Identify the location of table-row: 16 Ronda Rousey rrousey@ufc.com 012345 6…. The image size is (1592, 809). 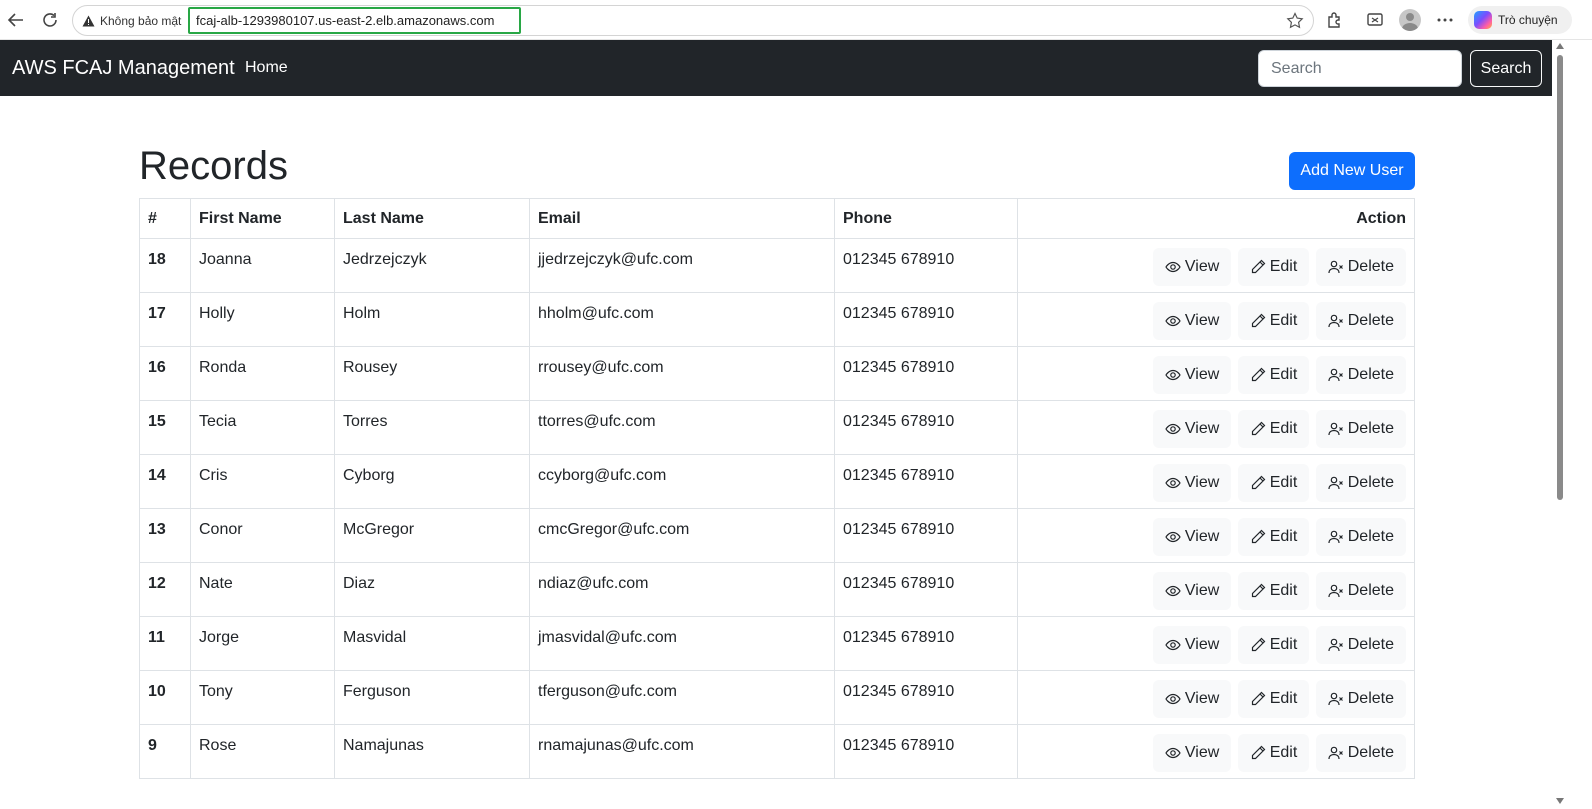
(777, 373).